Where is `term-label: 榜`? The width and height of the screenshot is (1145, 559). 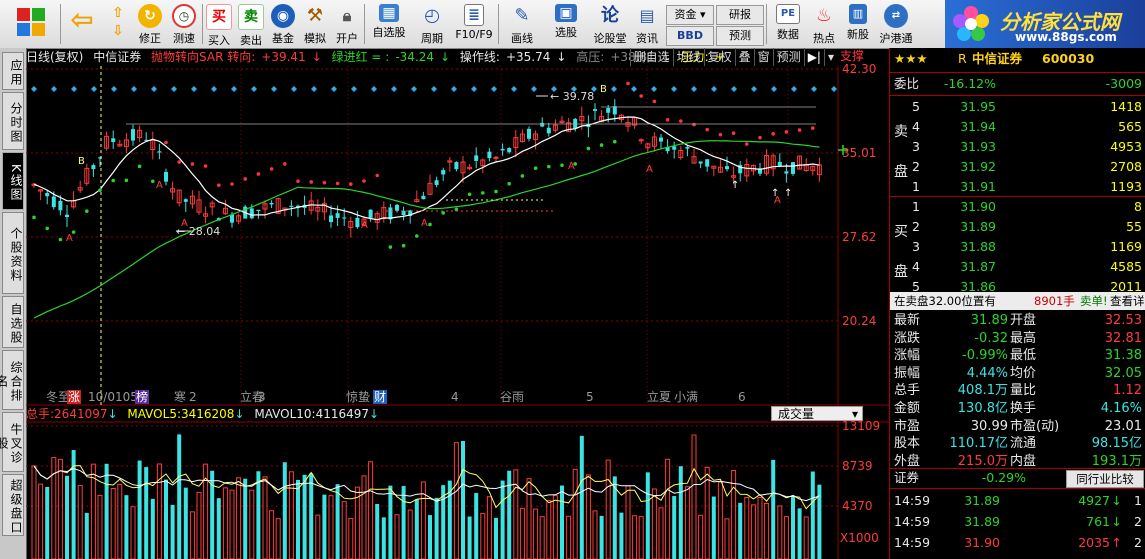 term-label: 榜 is located at coordinates (142, 396).